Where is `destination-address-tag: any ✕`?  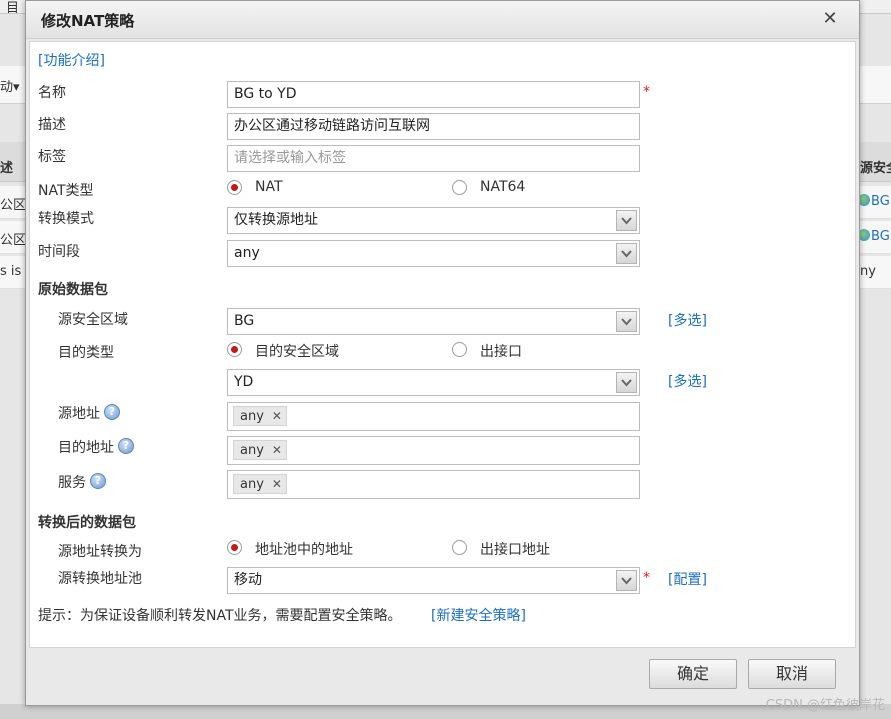 destination-address-tag: any ✕ is located at coordinates (260, 450).